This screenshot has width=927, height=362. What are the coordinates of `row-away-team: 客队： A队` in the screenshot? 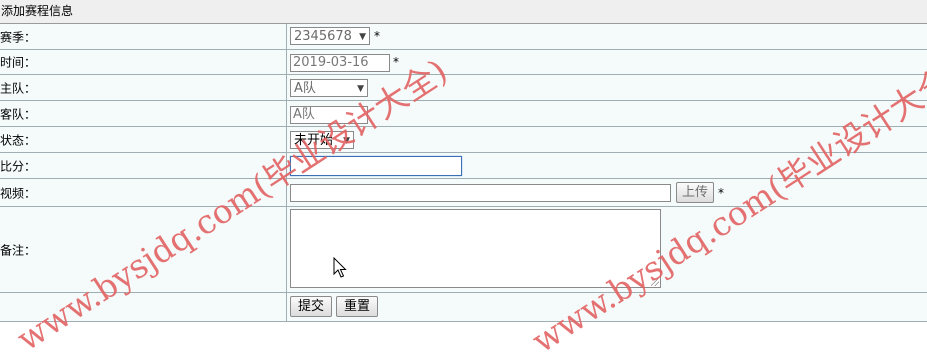 It's located at (463, 114).